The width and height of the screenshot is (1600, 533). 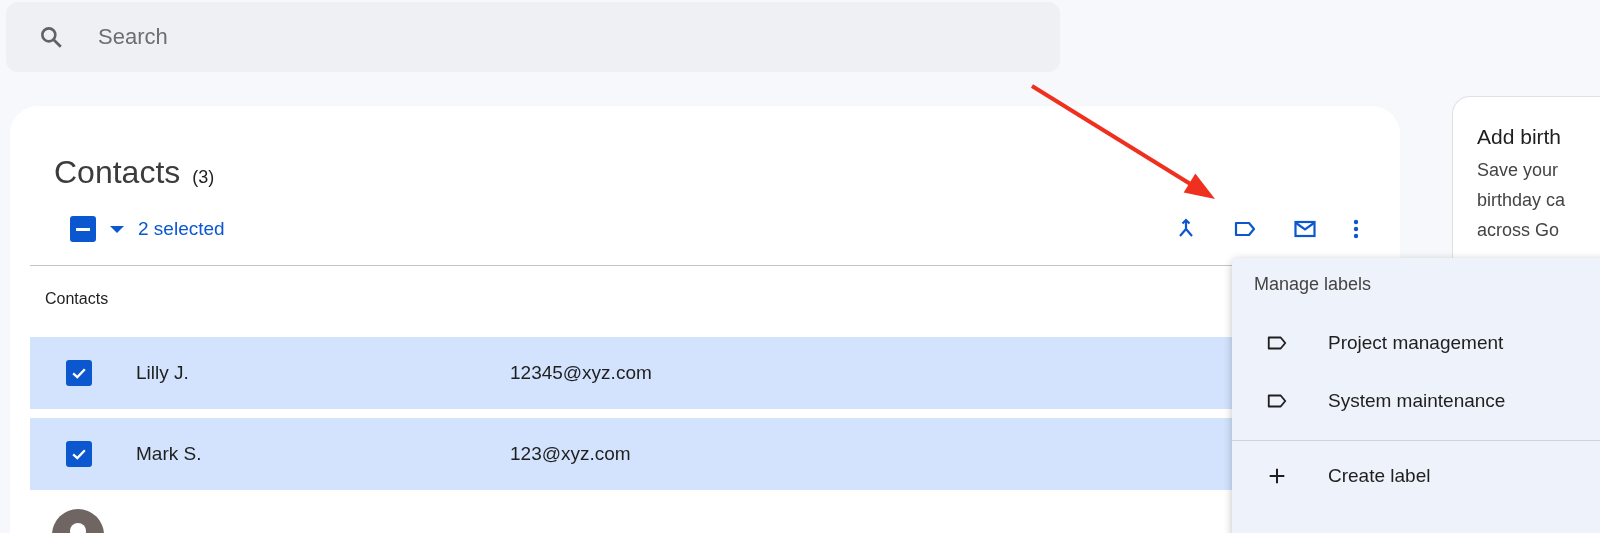 What do you see at coordinates (117, 172) in the screenshot?
I see `page-title: Contacts` at bounding box center [117, 172].